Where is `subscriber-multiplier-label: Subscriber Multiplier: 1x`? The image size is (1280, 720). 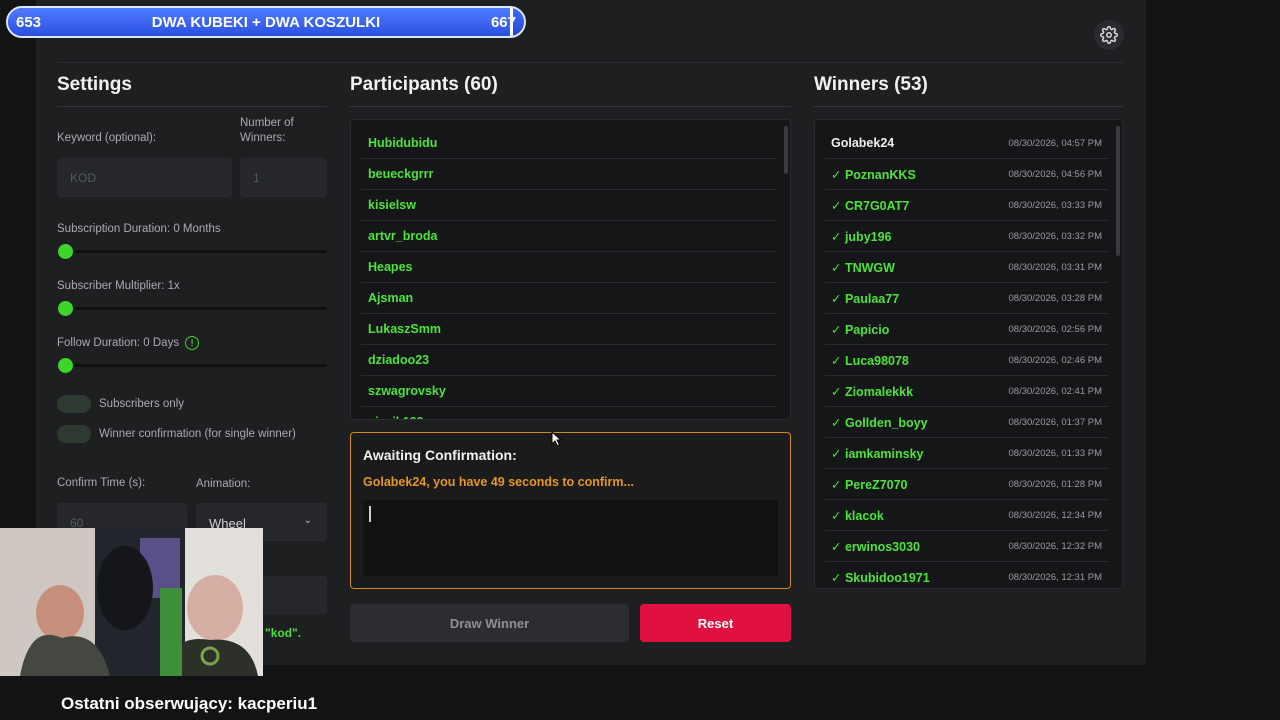 subscriber-multiplier-label: Subscriber Multiplier: 1x is located at coordinates (118, 286).